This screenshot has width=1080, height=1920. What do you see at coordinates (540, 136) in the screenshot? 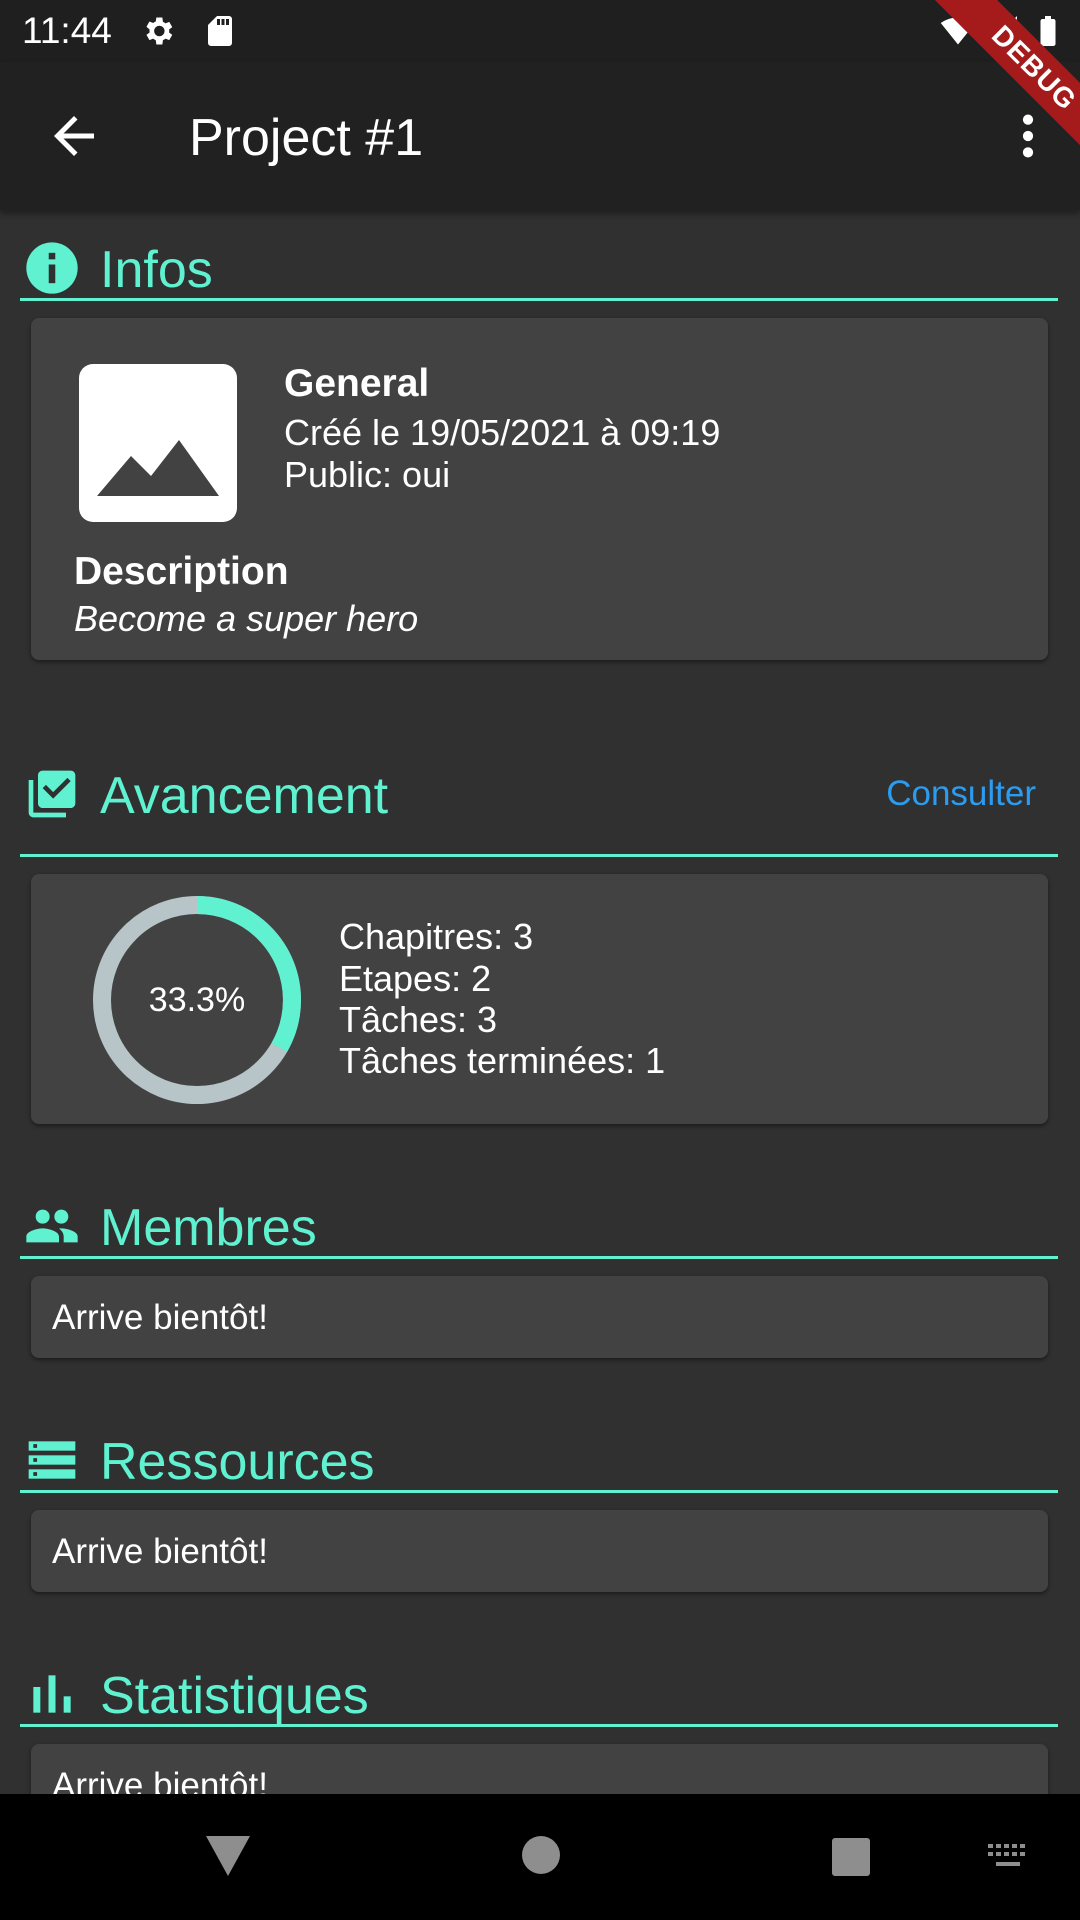
I see `app-bar: Project #1` at bounding box center [540, 136].